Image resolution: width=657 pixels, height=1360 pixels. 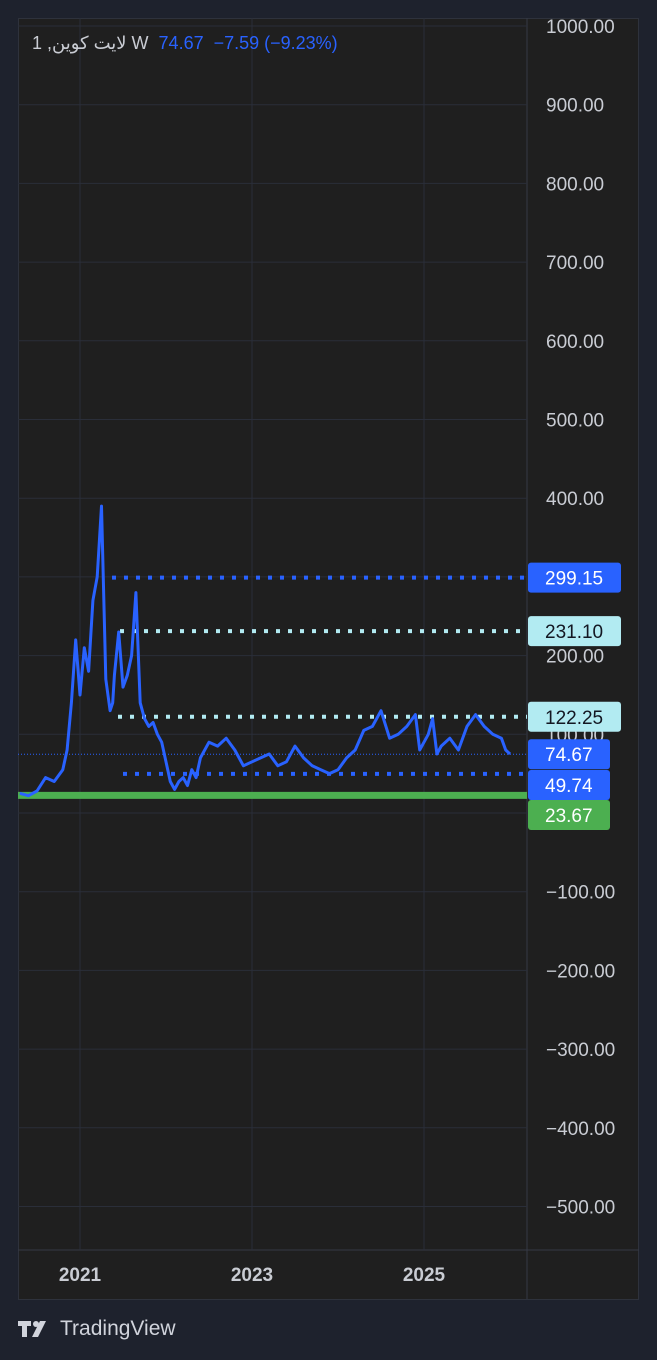 What do you see at coordinates (580, 971) in the screenshot?
I see `y-tick-label: −200.00` at bounding box center [580, 971].